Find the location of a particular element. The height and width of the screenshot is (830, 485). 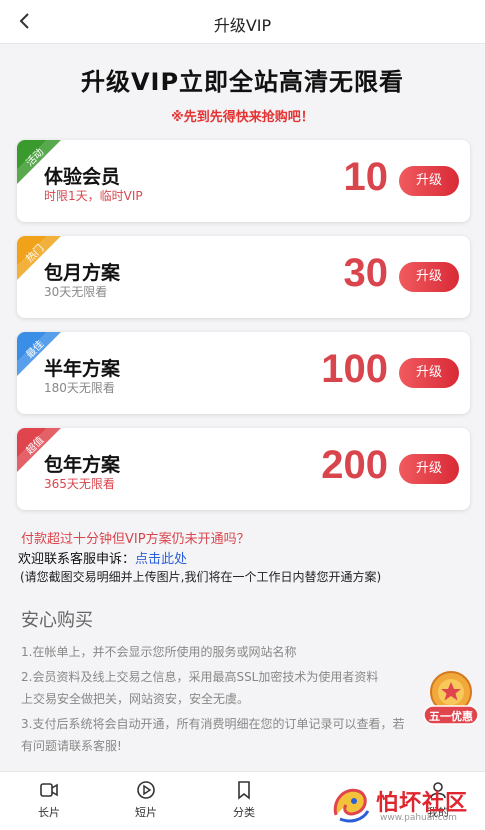

plan-desc: 30天无限看 is located at coordinates (76, 292).